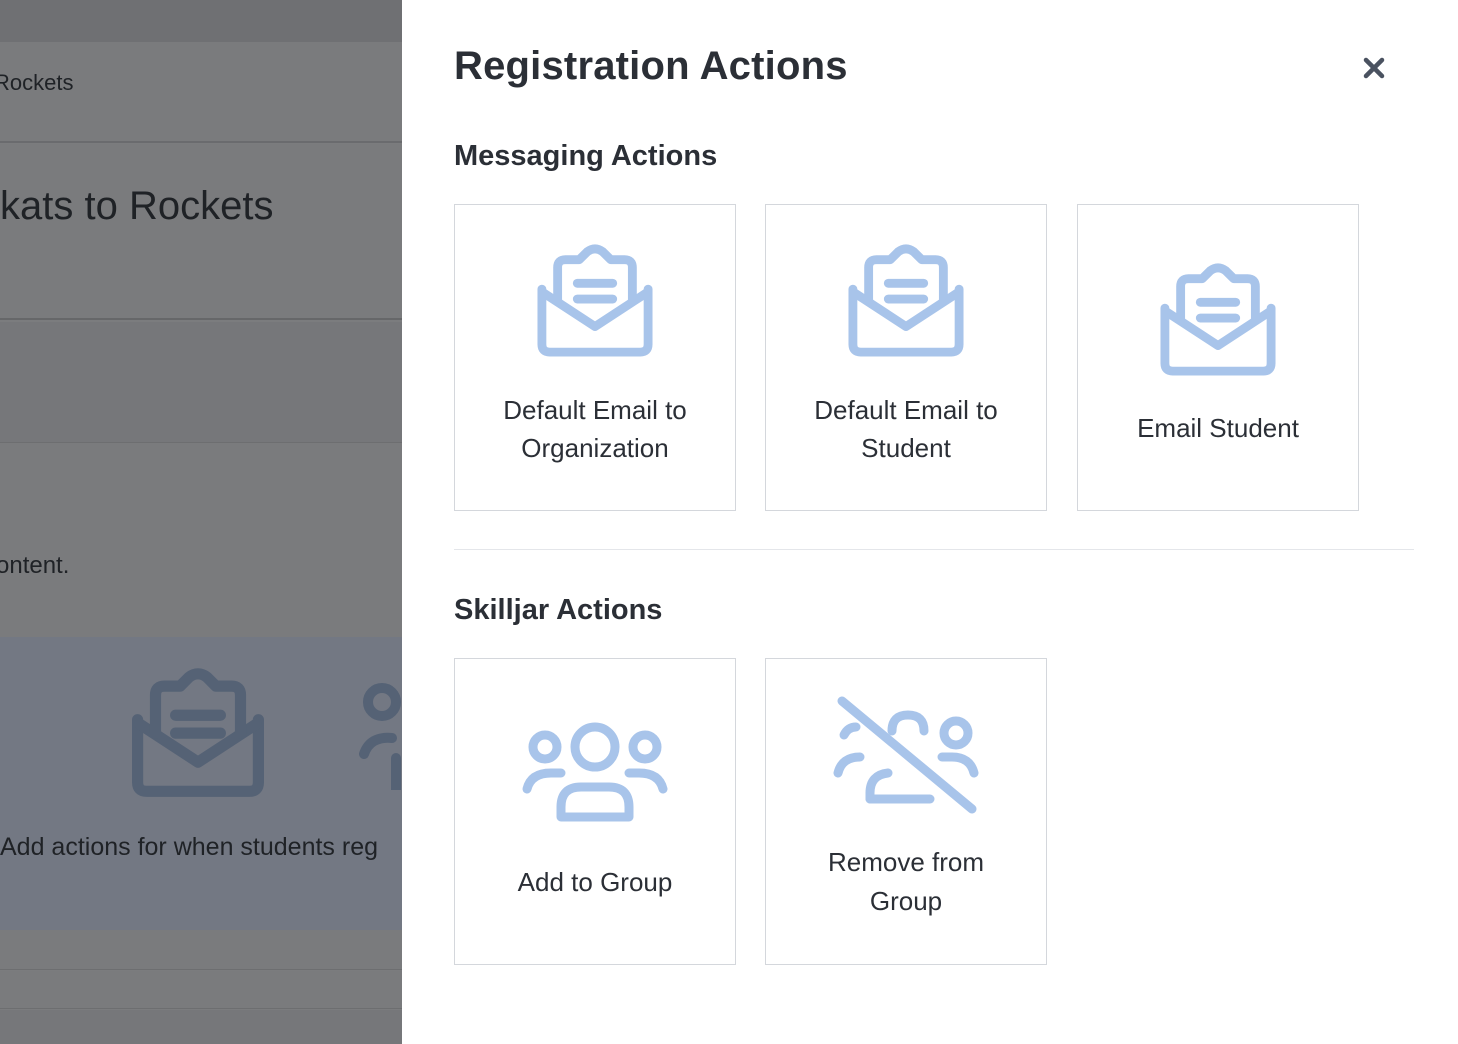  Describe the element at coordinates (586, 156) in the screenshot. I see `section-title-messaging: Messaging Actions` at that location.